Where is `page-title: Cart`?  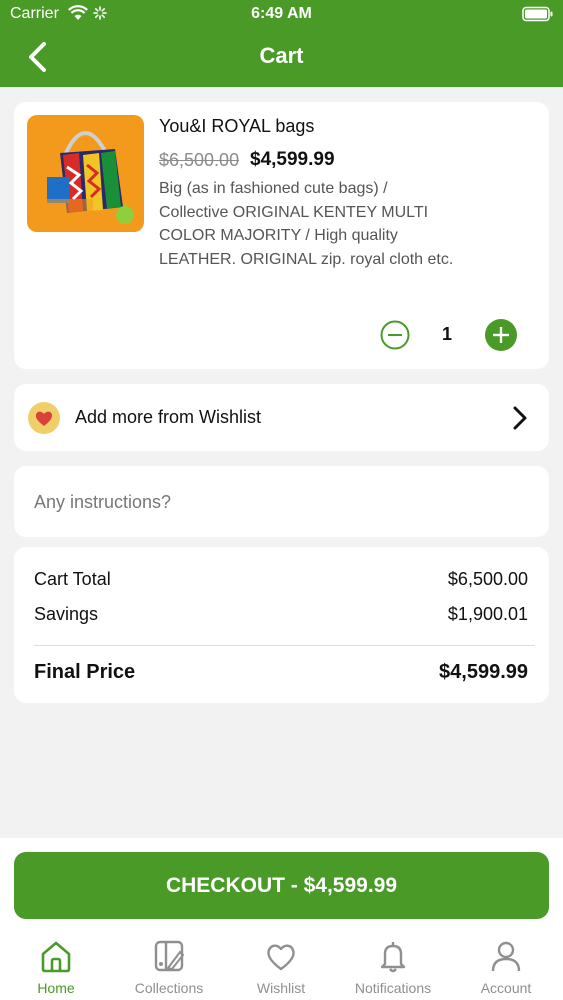 page-title: Cart is located at coordinates (281, 55).